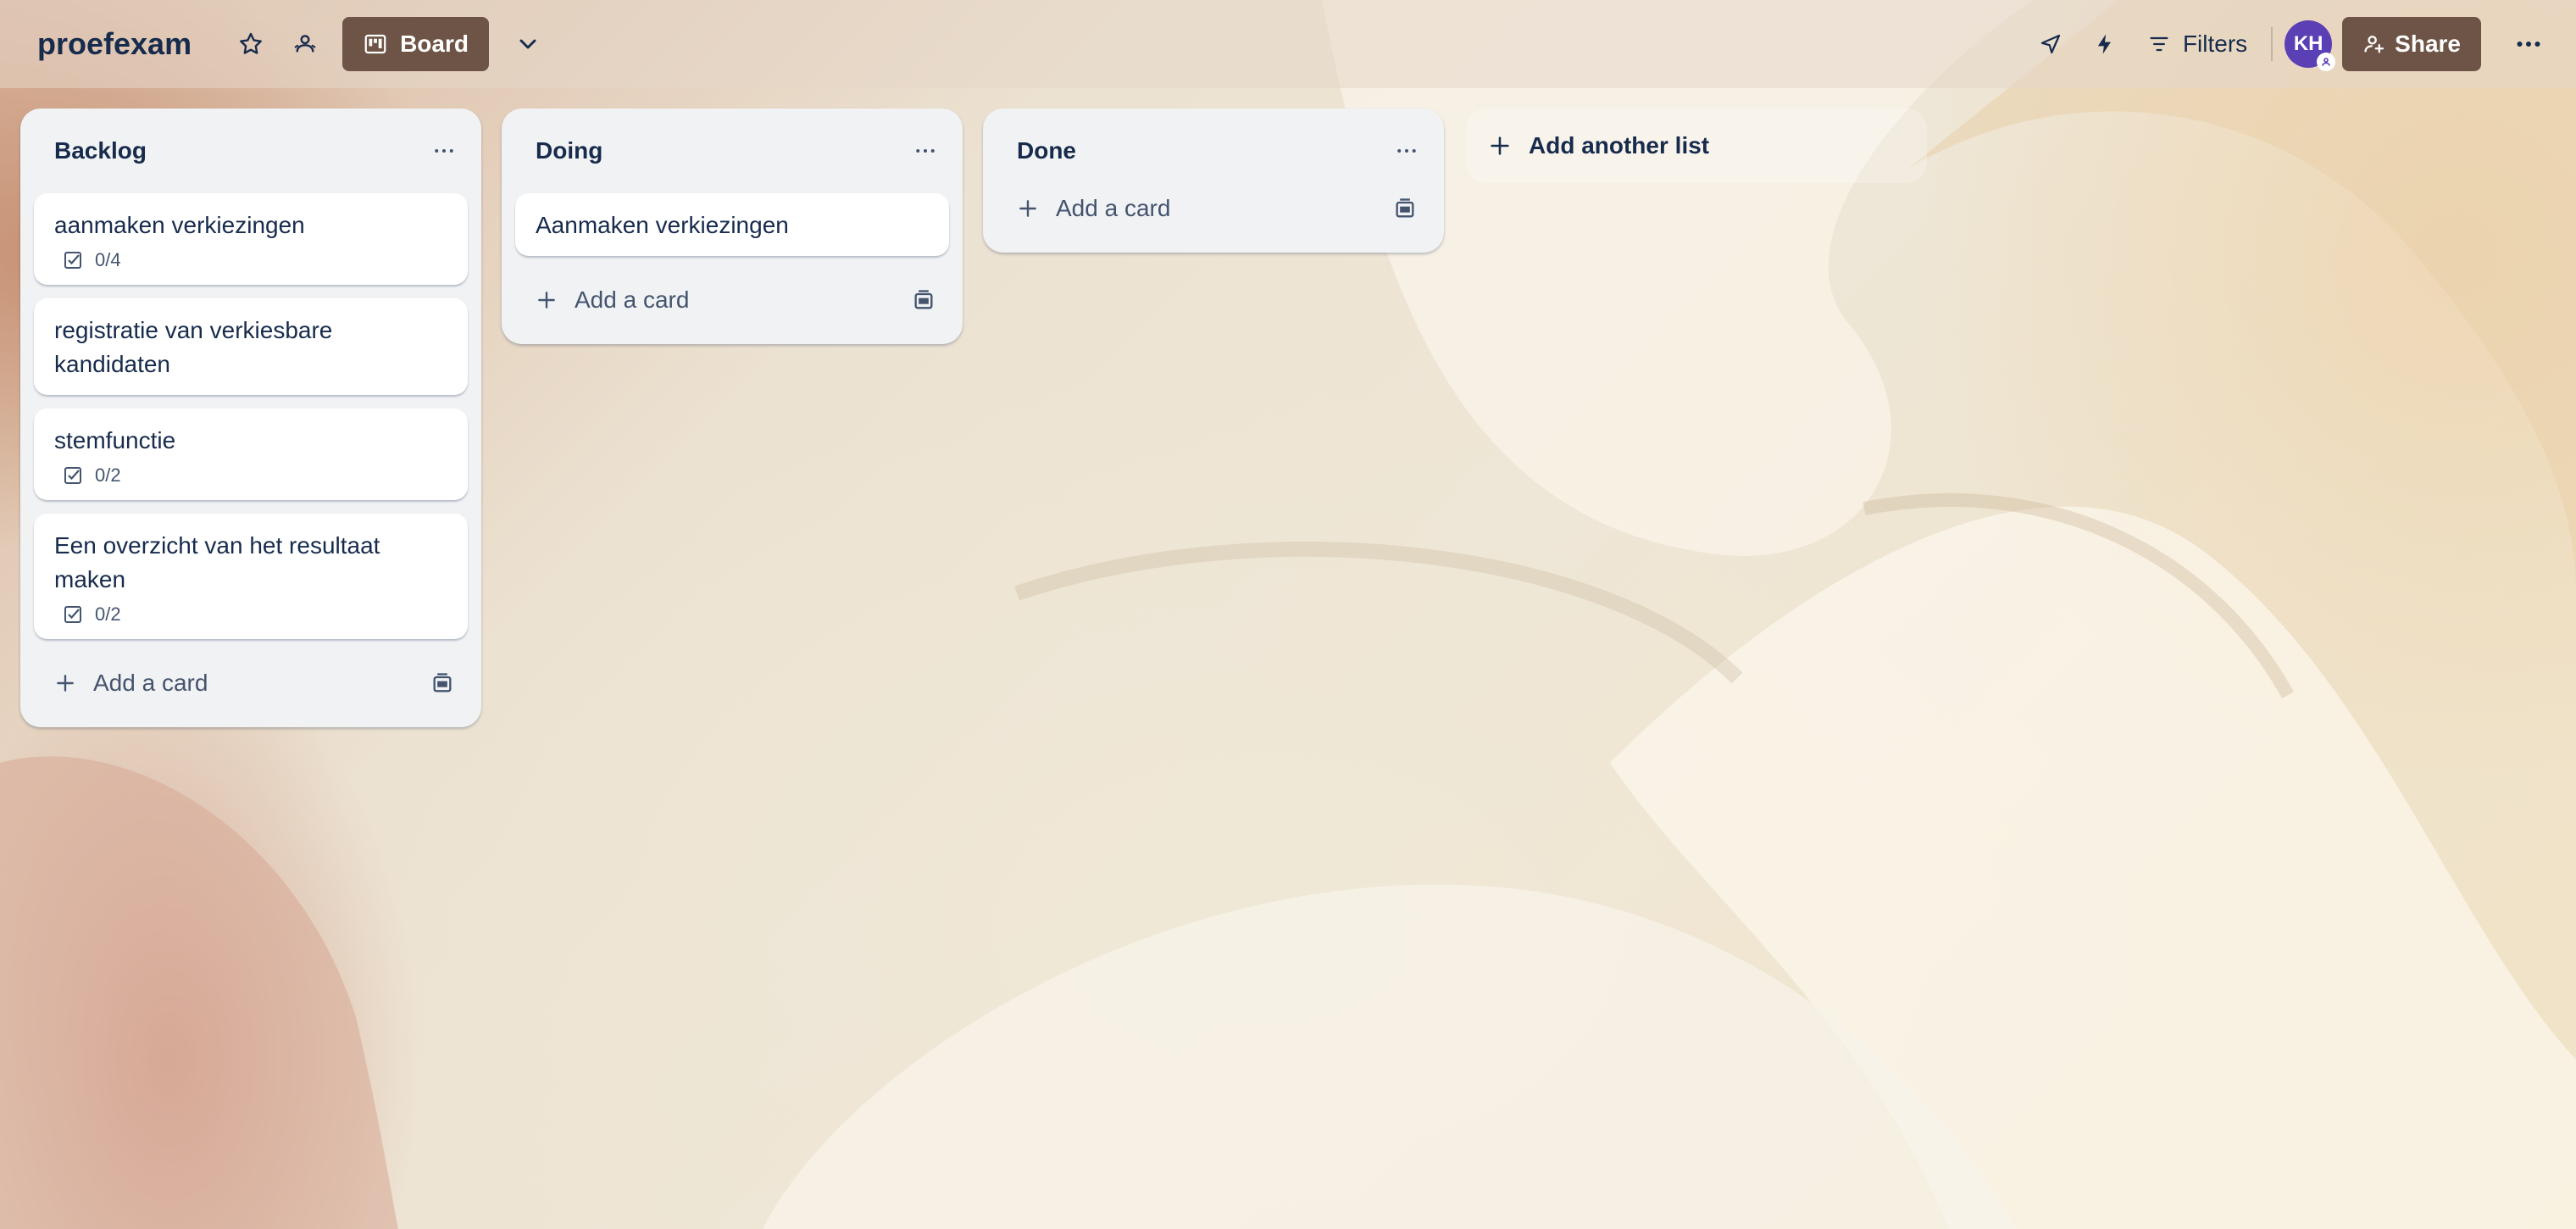  I want to click on card-title: stemfunctie, so click(115, 440).